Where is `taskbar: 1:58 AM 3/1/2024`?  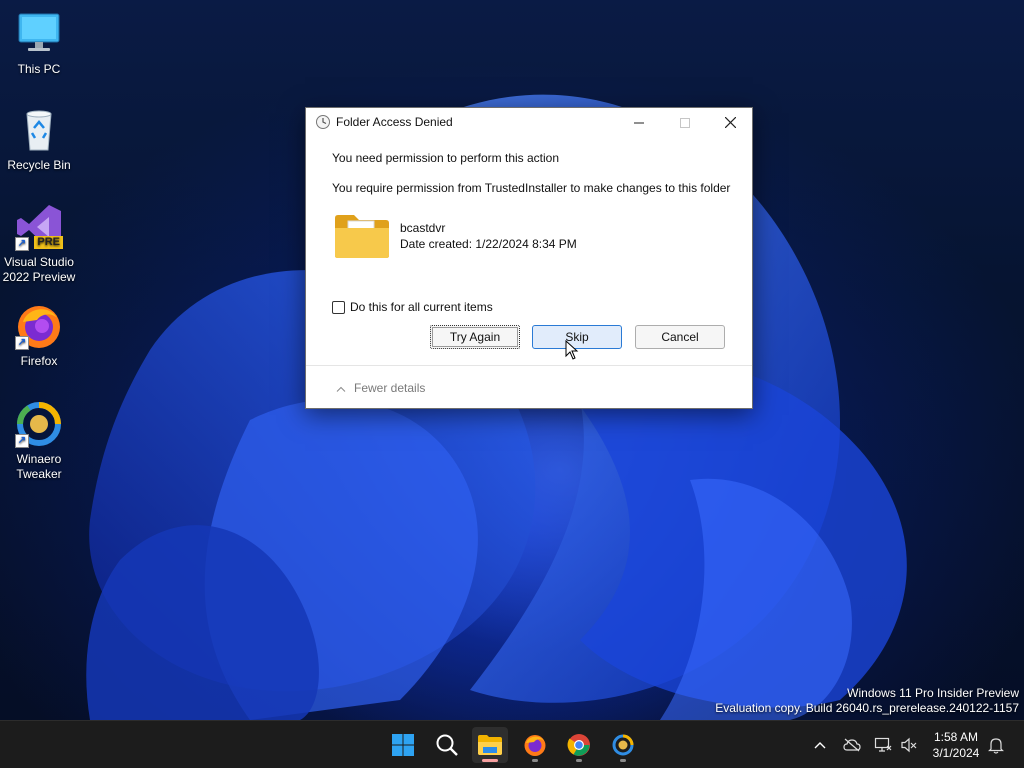 taskbar: 1:58 AM 3/1/2024 is located at coordinates (512, 744).